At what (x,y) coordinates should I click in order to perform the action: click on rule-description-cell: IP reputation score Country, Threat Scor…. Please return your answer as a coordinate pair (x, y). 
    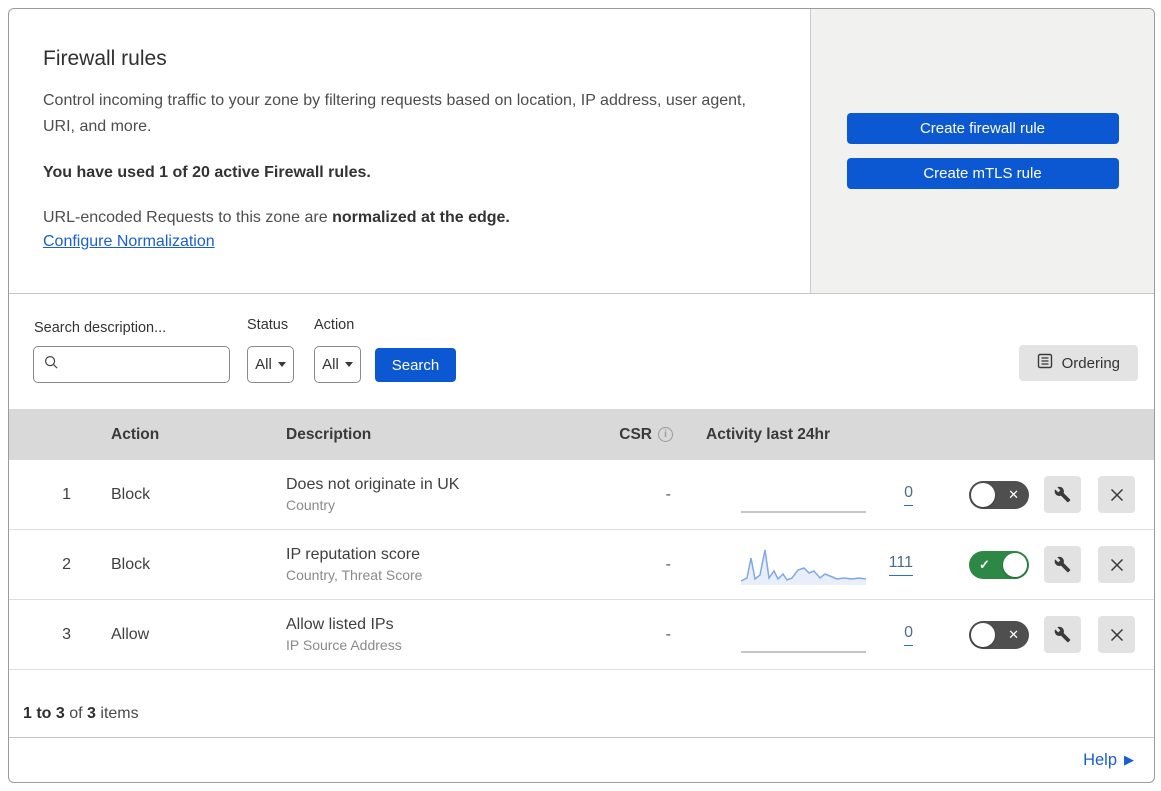
    Looking at the image, I should click on (446, 564).